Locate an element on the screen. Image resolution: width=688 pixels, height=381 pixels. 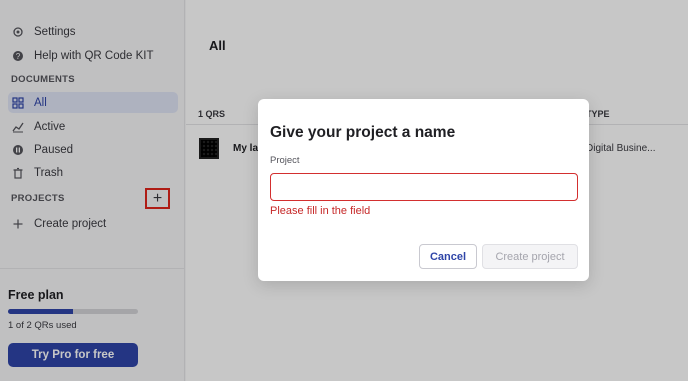
cancel-button: Cancel is located at coordinates (448, 256).